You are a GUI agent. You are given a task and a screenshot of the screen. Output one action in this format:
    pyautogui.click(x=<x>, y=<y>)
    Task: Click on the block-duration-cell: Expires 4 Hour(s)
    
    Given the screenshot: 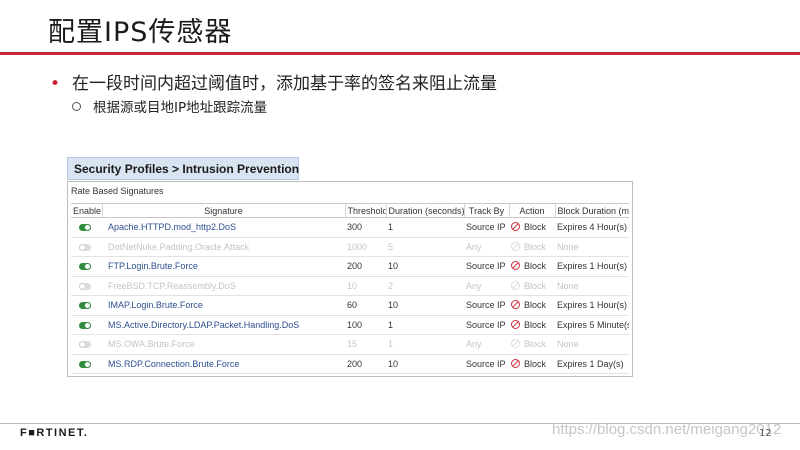 What is the action you would take?
    pyautogui.click(x=592, y=227)
    